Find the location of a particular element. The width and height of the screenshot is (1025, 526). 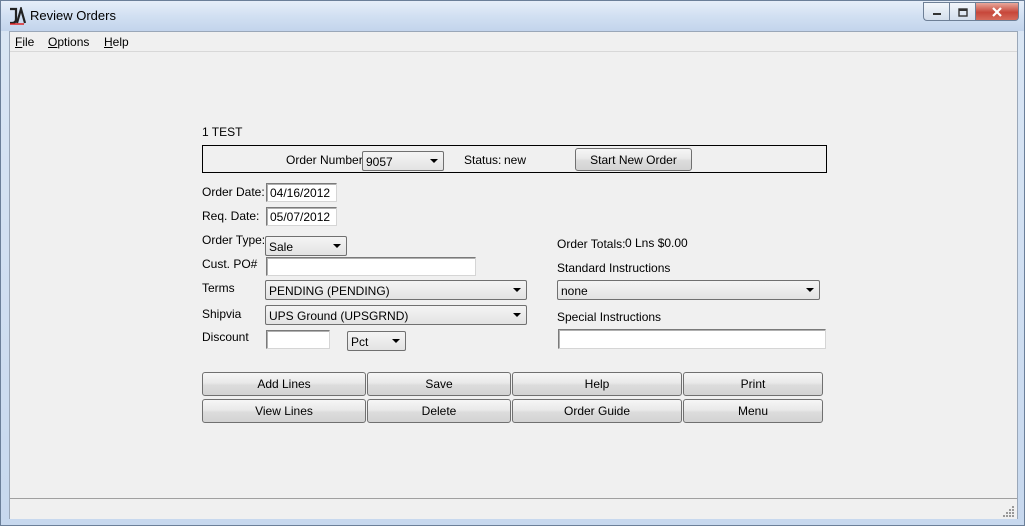

cust-po-field is located at coordinates (371, 266).